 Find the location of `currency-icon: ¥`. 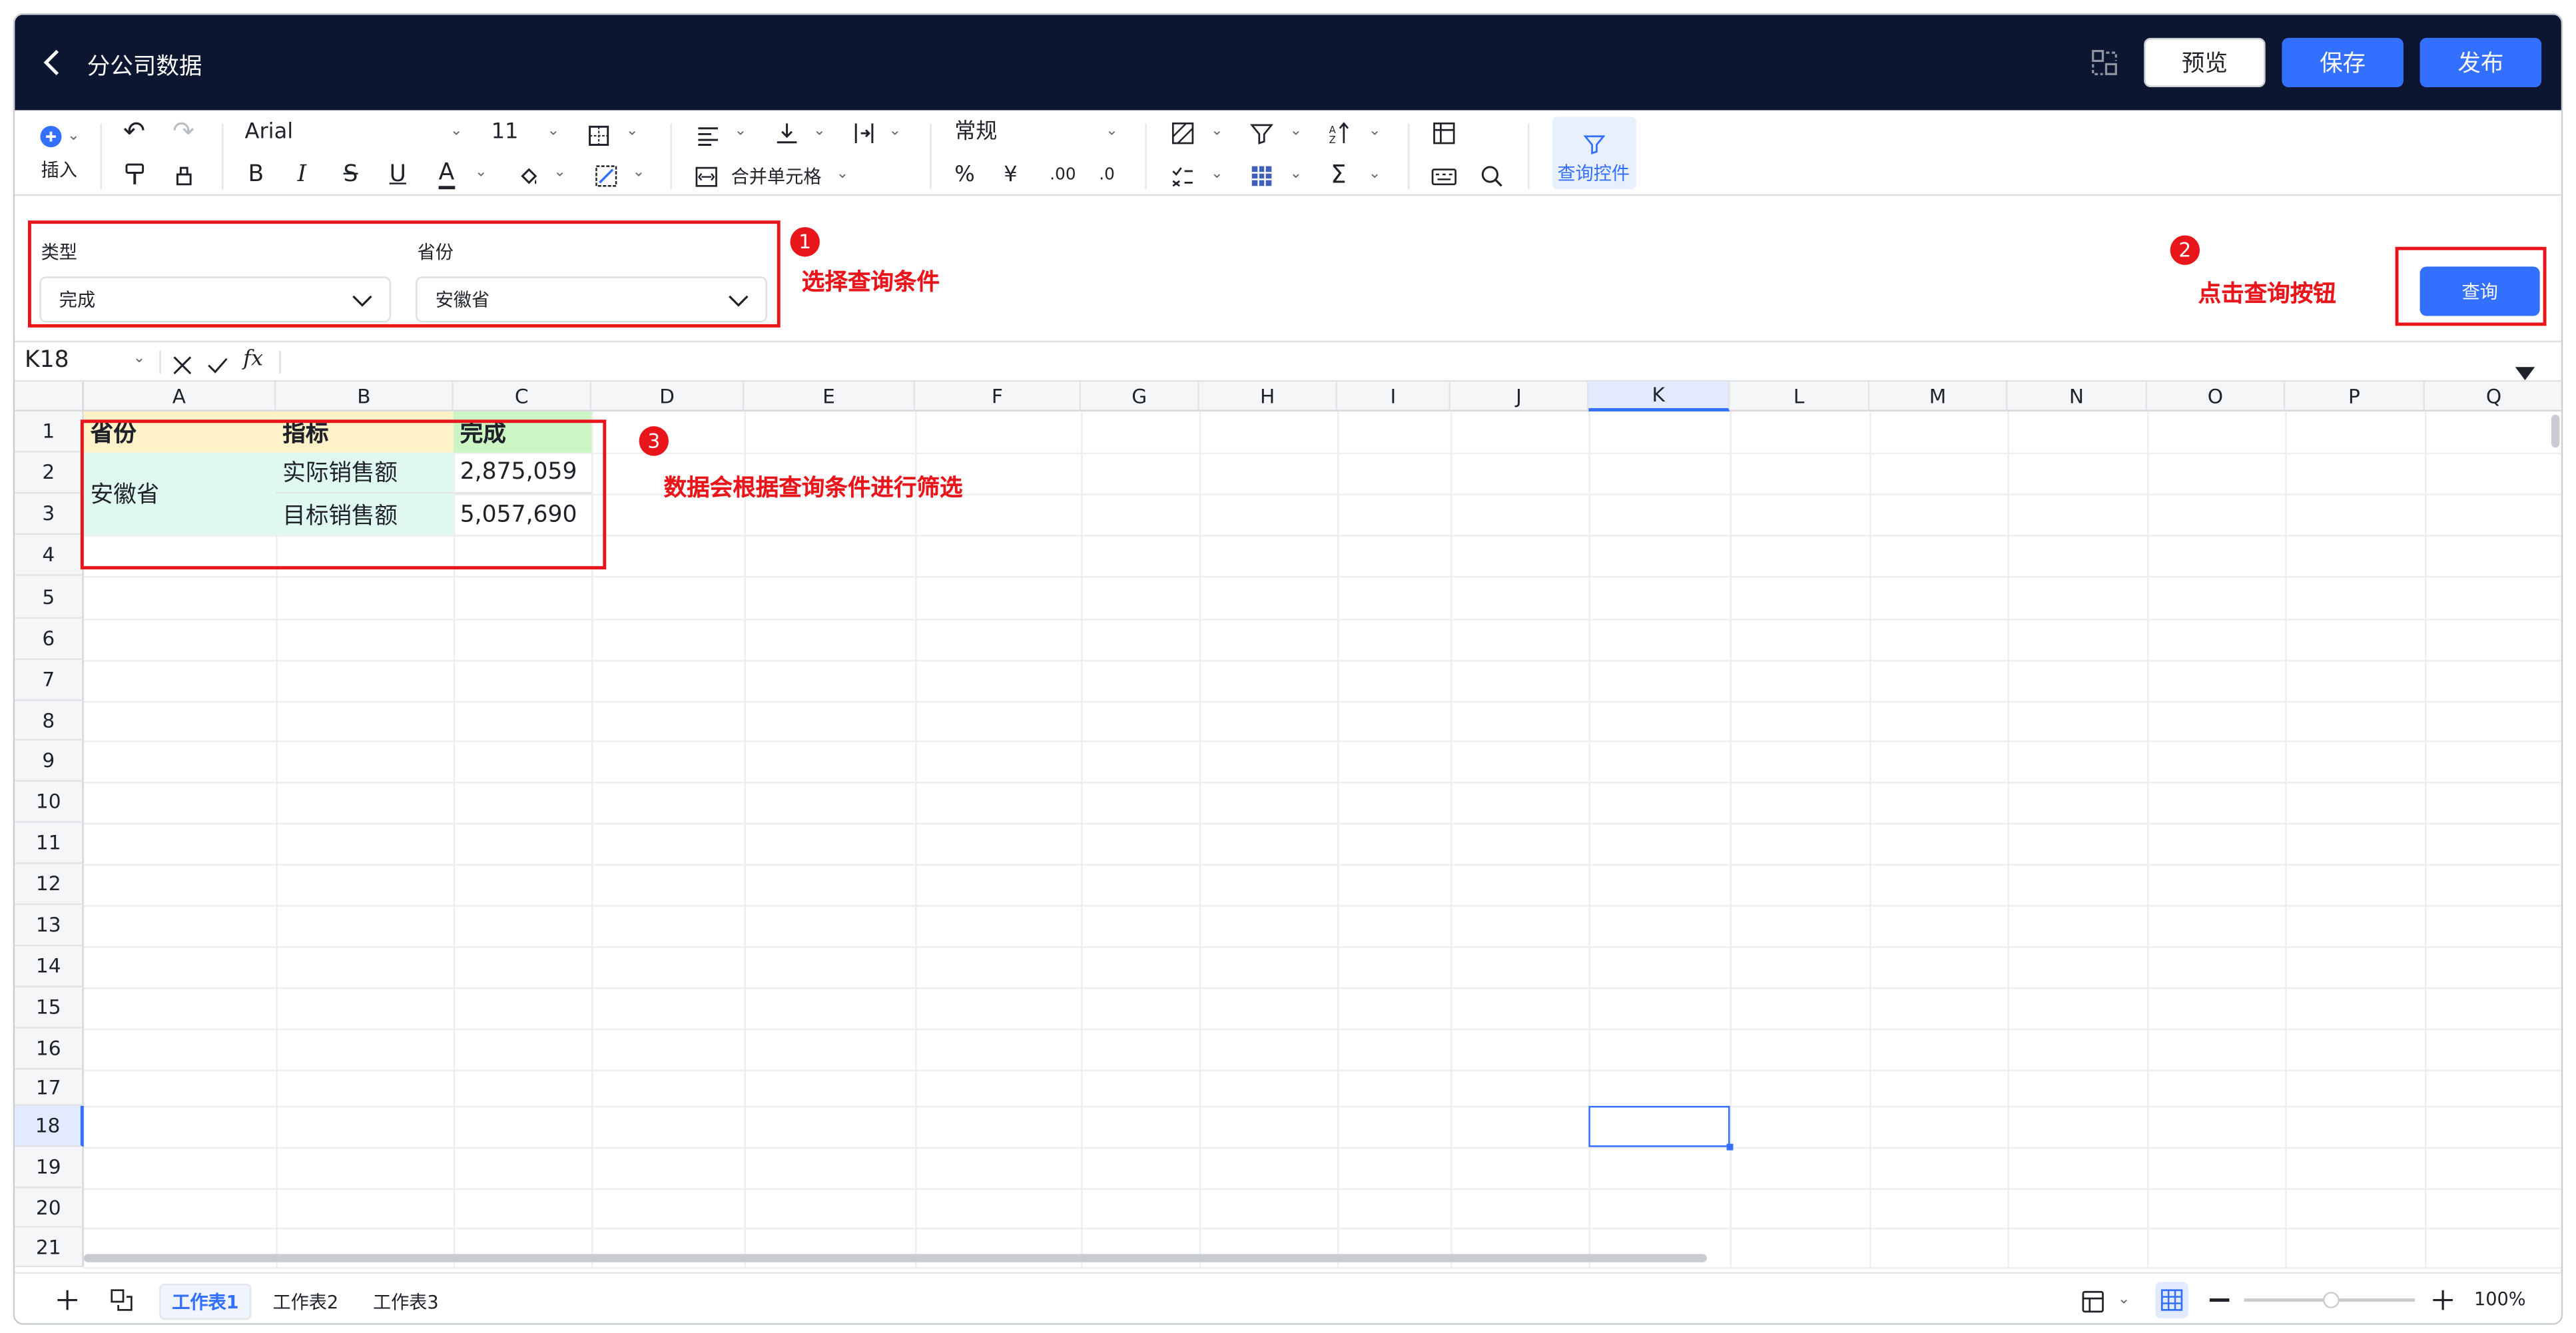

currency-icon: ¥ is located at coordinates (1010, 177).